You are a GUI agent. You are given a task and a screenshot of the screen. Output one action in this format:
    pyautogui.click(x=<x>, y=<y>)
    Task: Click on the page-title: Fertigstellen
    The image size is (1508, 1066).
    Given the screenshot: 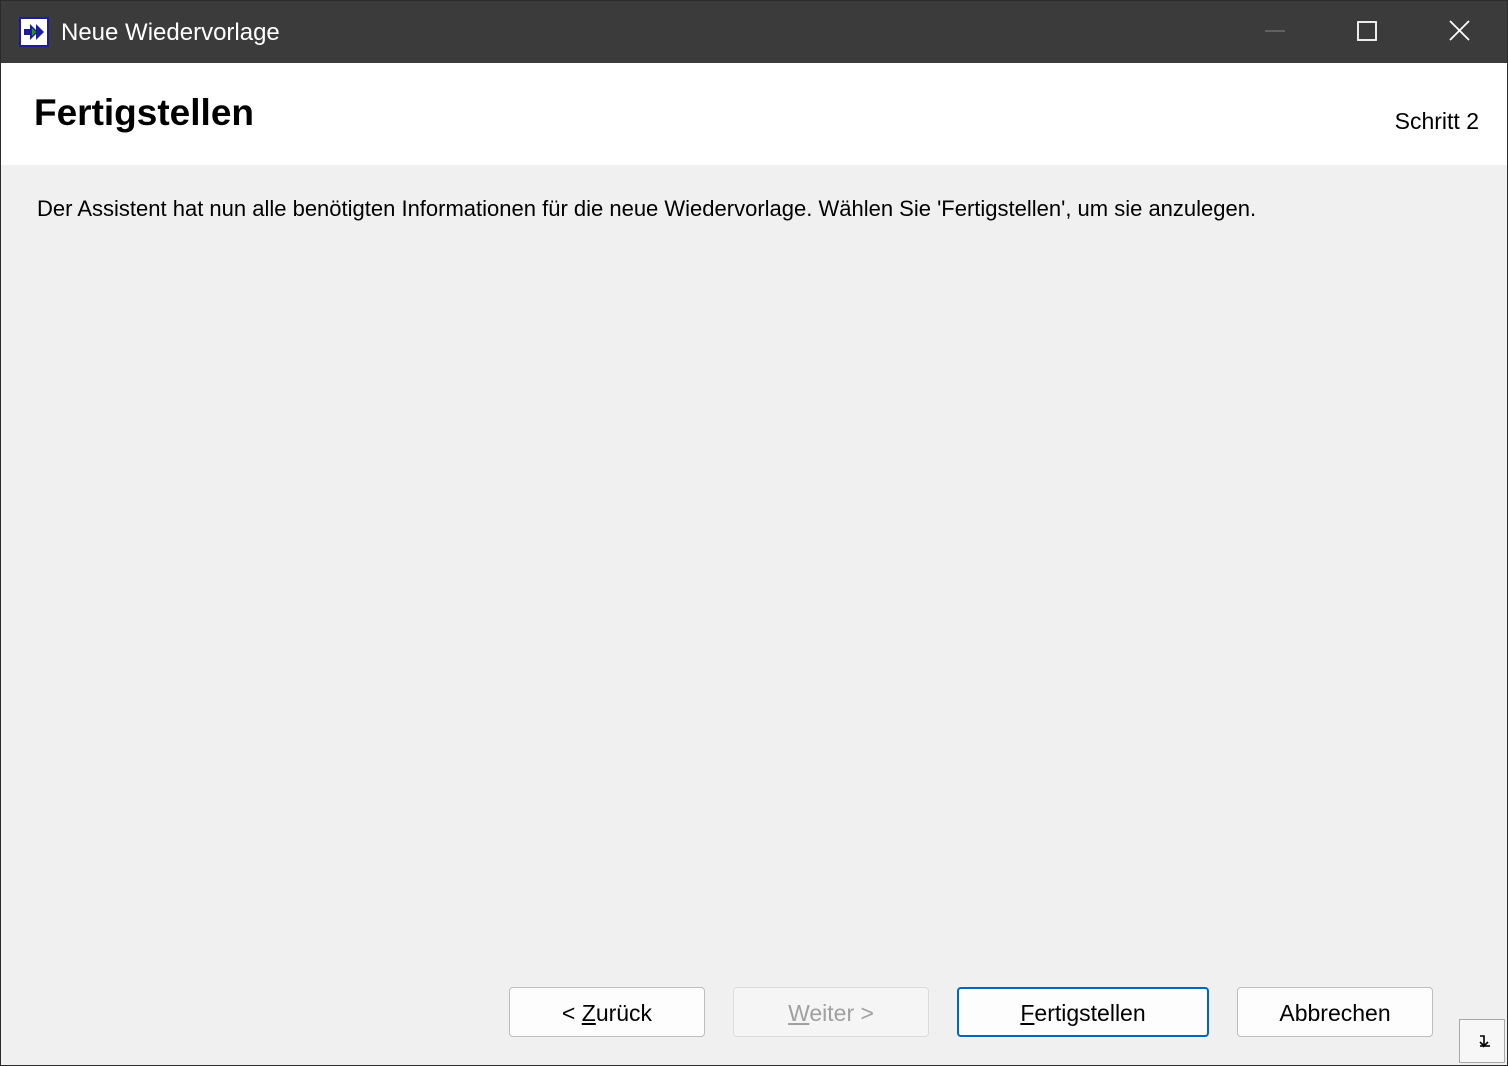 What is the action you would take?
    pyautogui.click(x=144, y=112)
    